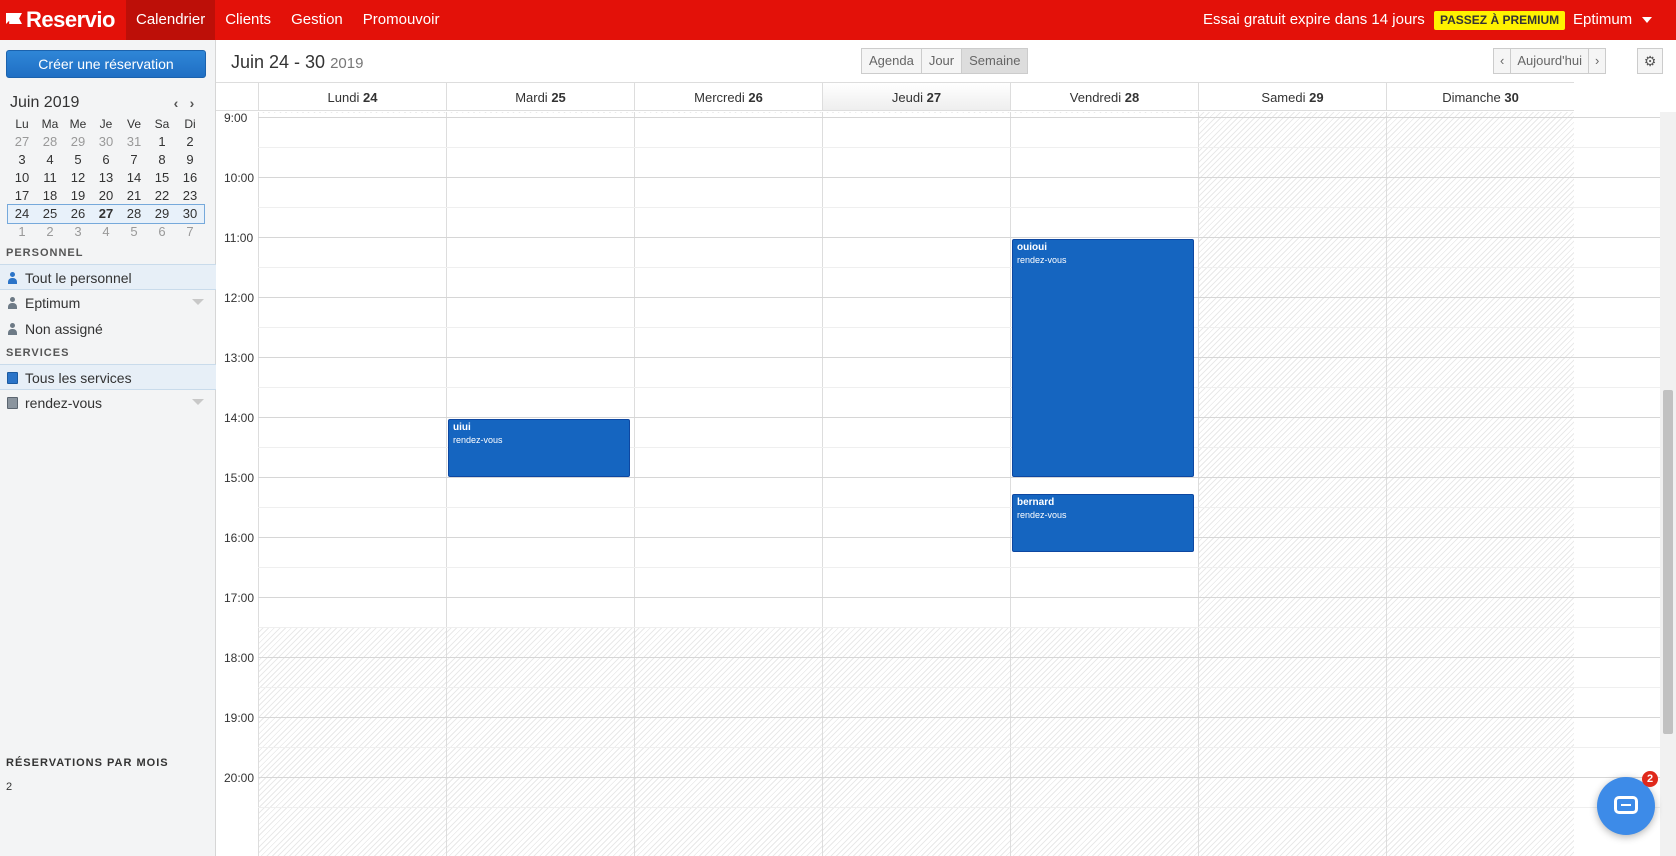  I want to click on nav-gestion: Gestion, so click(317, 20).